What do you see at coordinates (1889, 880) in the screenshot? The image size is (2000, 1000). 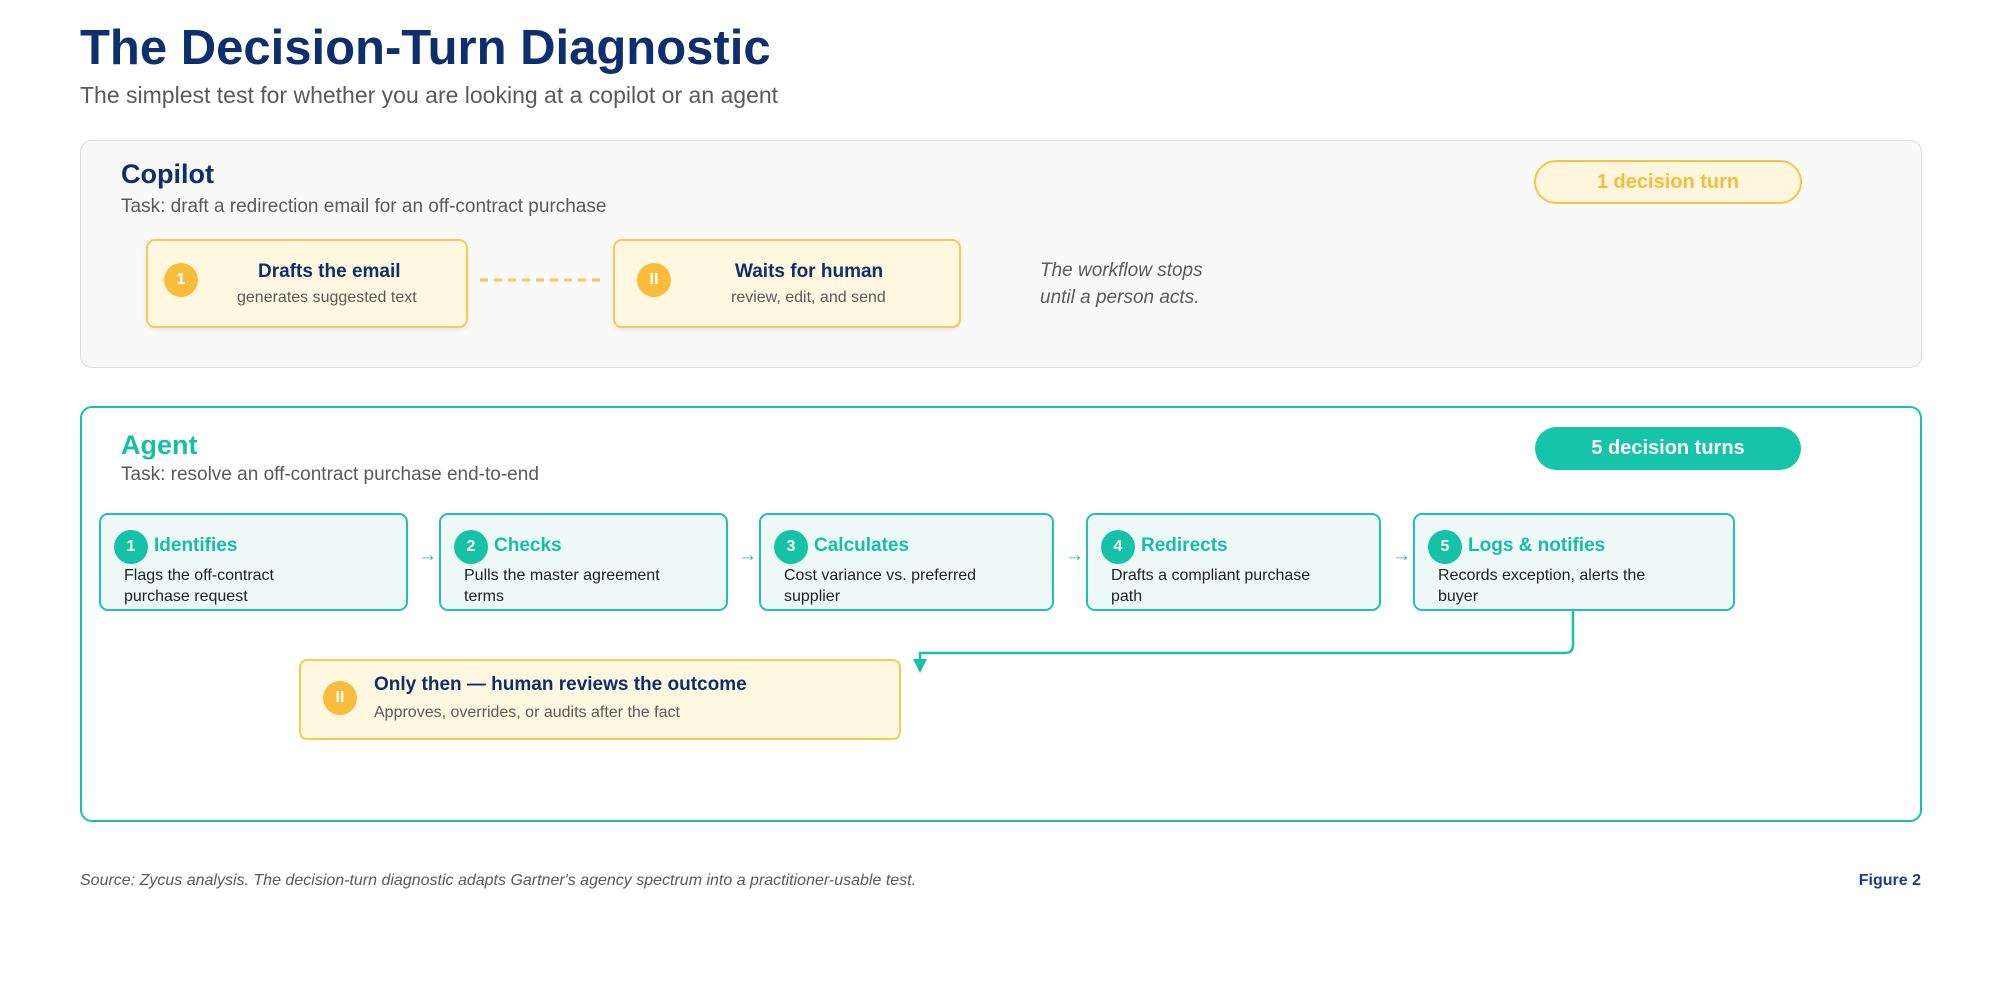 I see `figure-label: Figure 2` at bounding box center [1889, 880].